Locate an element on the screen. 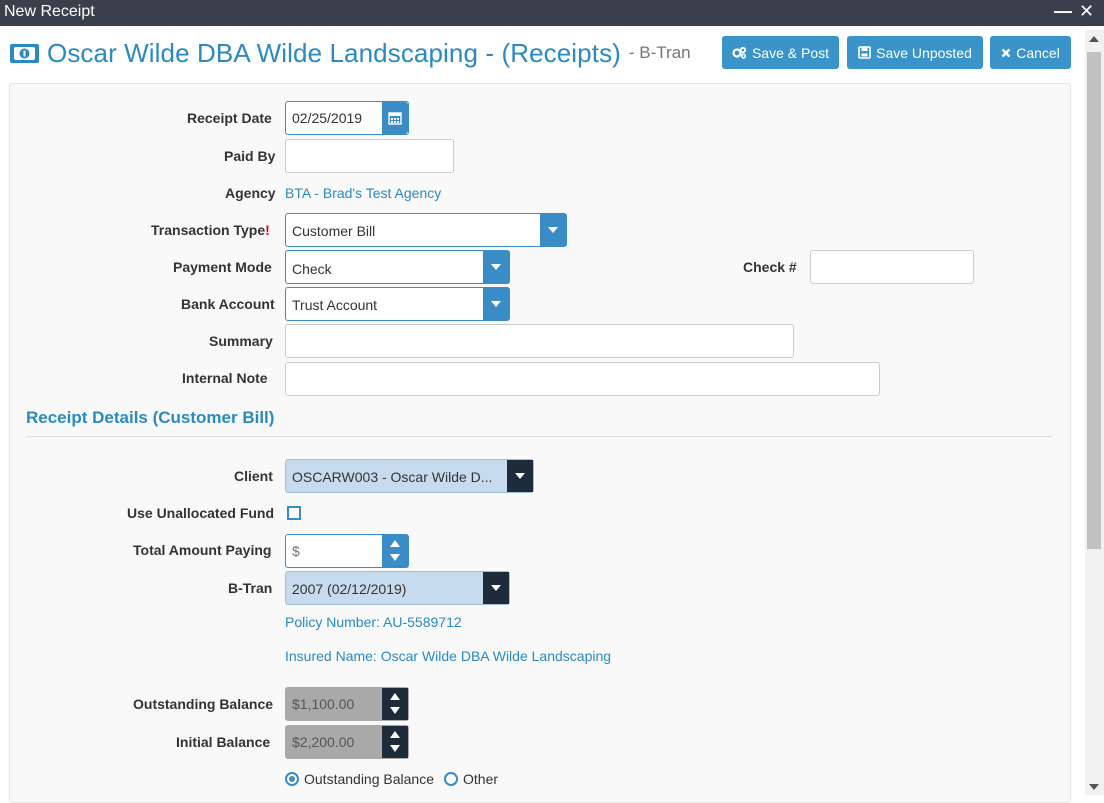 Image resolution: width=1104 pixels, height=803 pixels. save-post-button: Save & Post is located at coordinates (780, 52).